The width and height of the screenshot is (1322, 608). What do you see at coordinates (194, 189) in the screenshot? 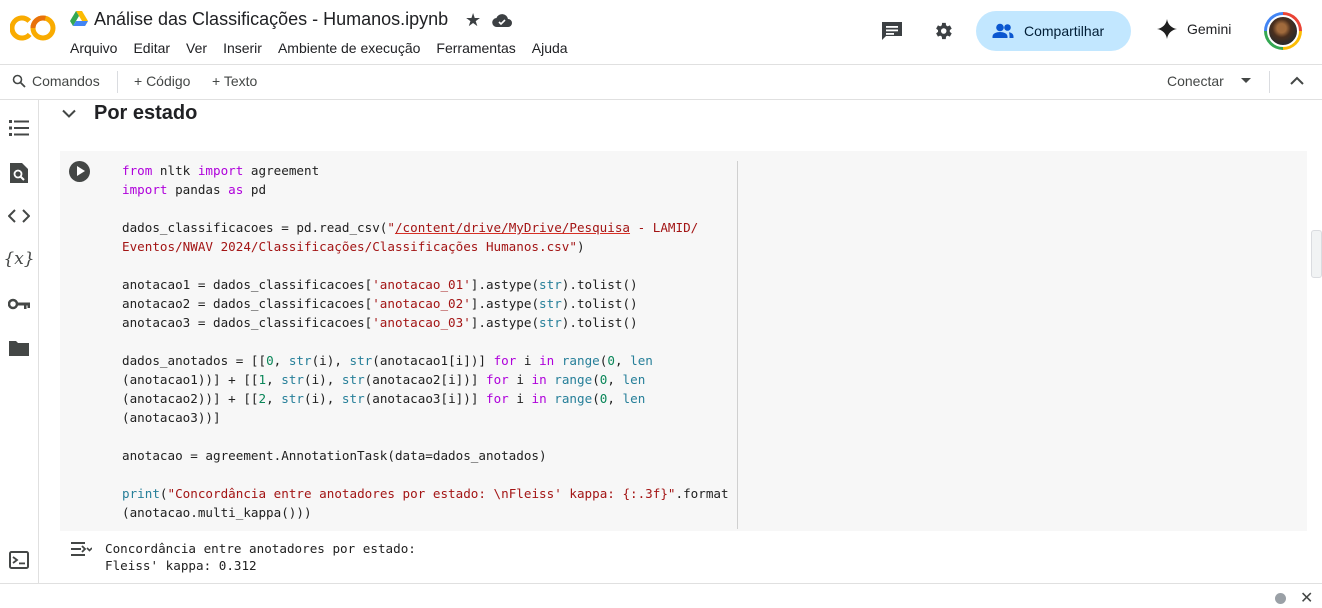
I see `code-line: import pandas as pd` at bounding box center [194, 189].